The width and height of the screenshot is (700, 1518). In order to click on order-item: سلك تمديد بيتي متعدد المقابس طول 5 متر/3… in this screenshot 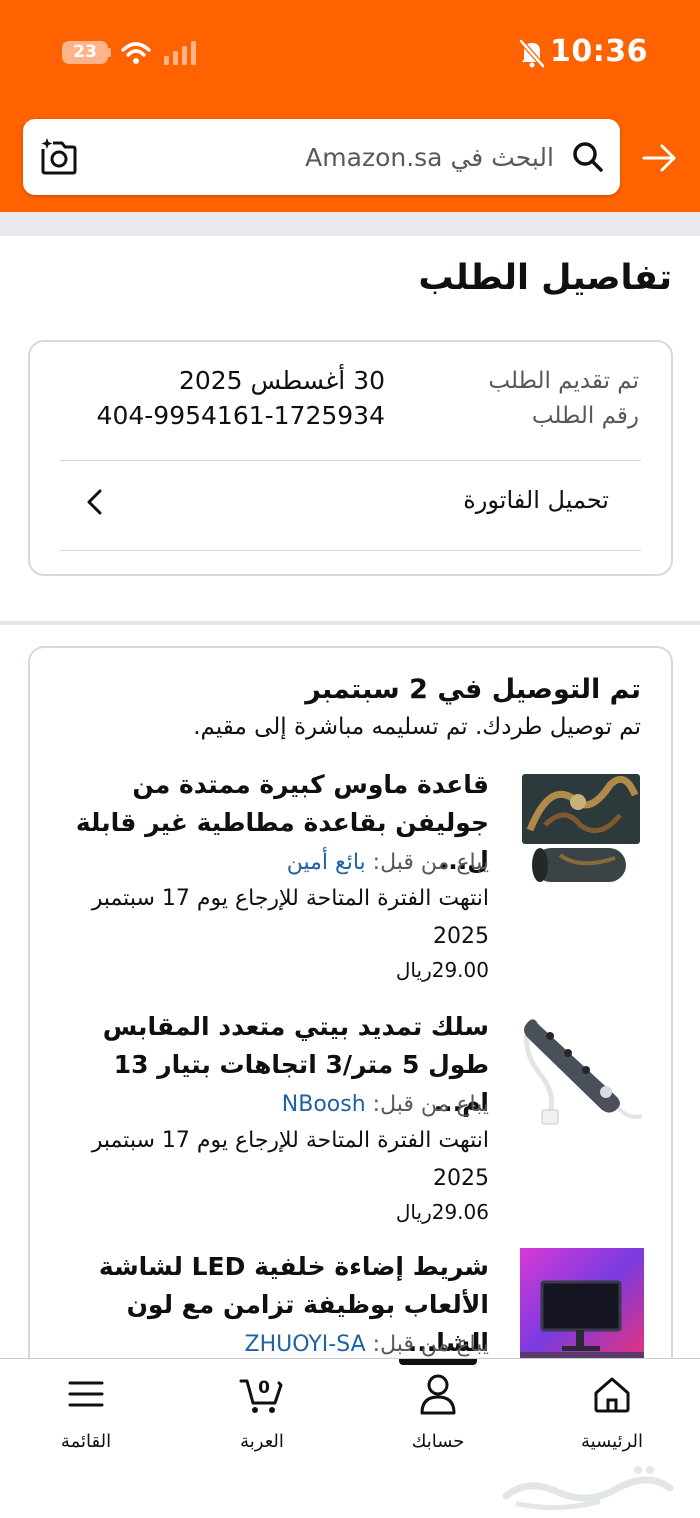, I will do `click(352, 1118)`.